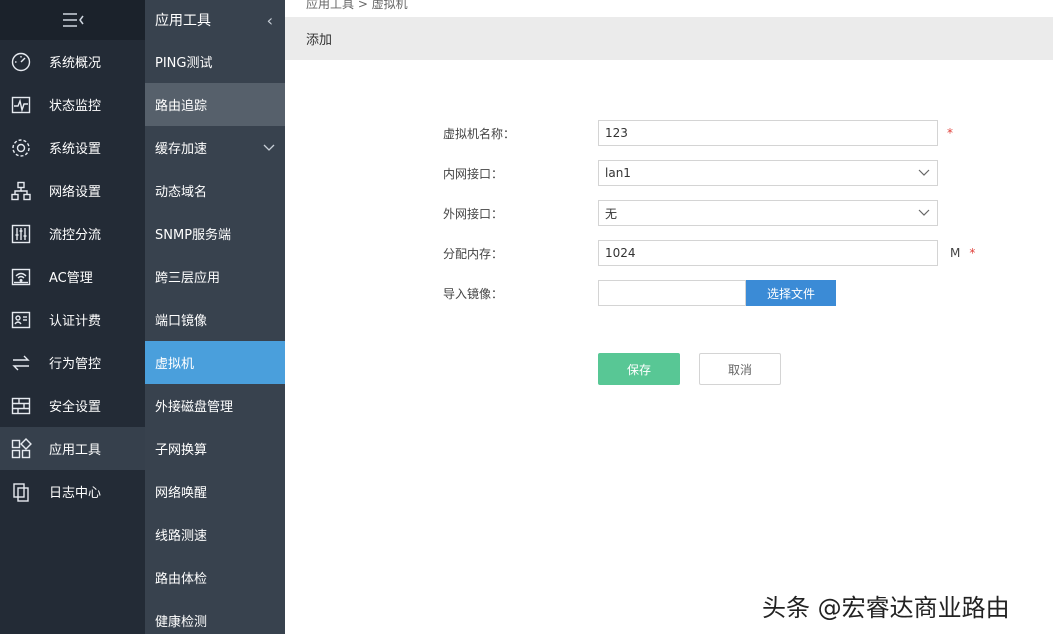  What do you see at coordinates (215, 61) in the screenshot?
I see `submenu-item-ping: PING测试` at bounding box center [215, 61].